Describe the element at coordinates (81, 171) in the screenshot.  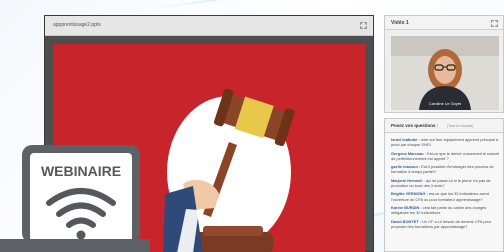
I see `webinaire-label: WEBINAIRE` at that location.